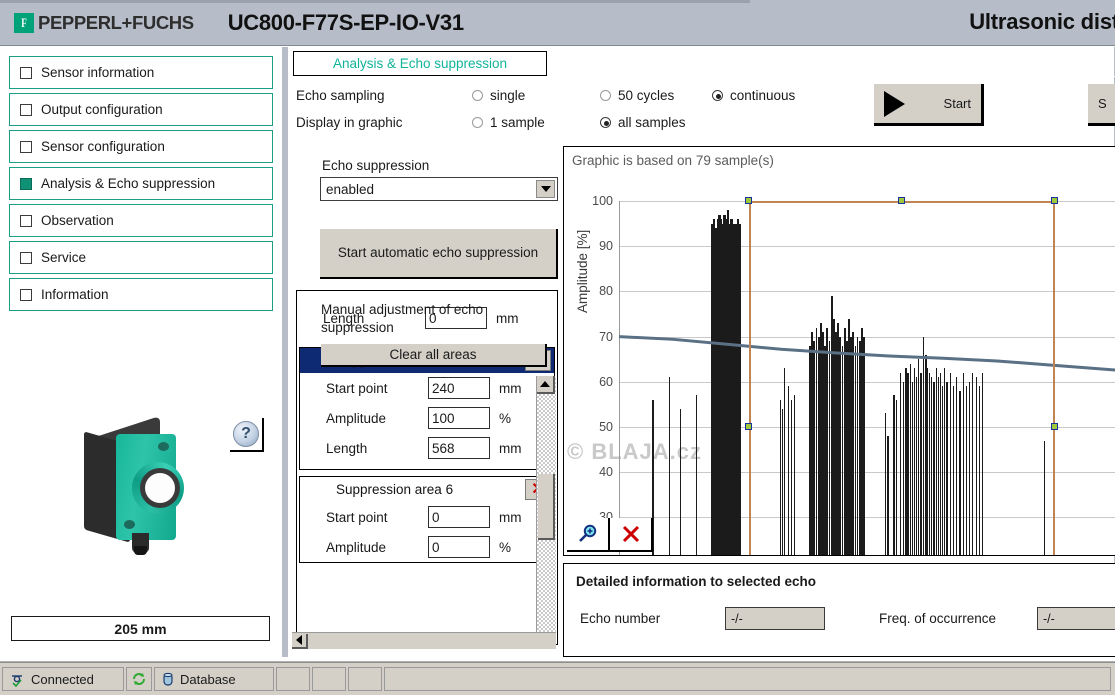 The image size is (1115, 696). I want to click on frequency-label: Freq. of occurrence, so click(958, 618).